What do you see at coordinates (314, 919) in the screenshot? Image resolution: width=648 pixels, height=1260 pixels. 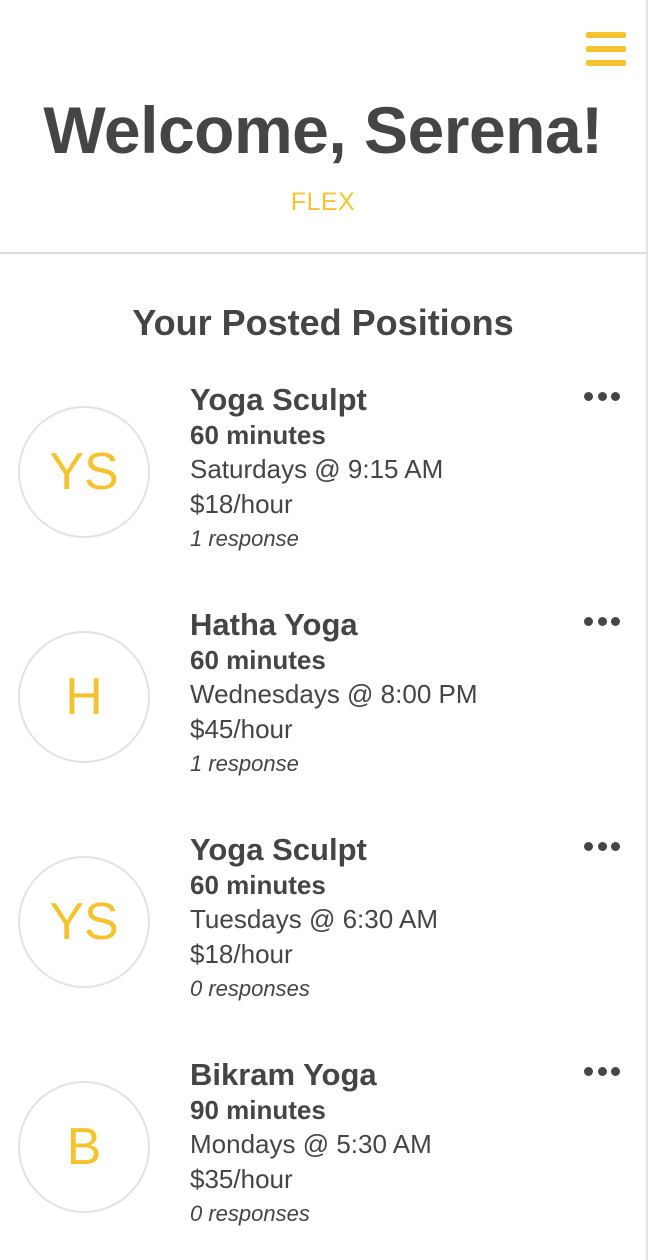 I see `position-schedule: Tuesdays @ 6:30 AM` at bounding box center [314, 919].